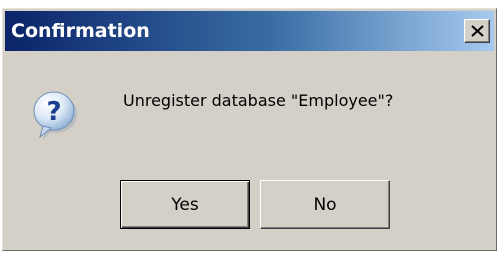 The height and width of the screenshot is (253, 499). I want to click on yes-button: Yes, so click(185, 204).